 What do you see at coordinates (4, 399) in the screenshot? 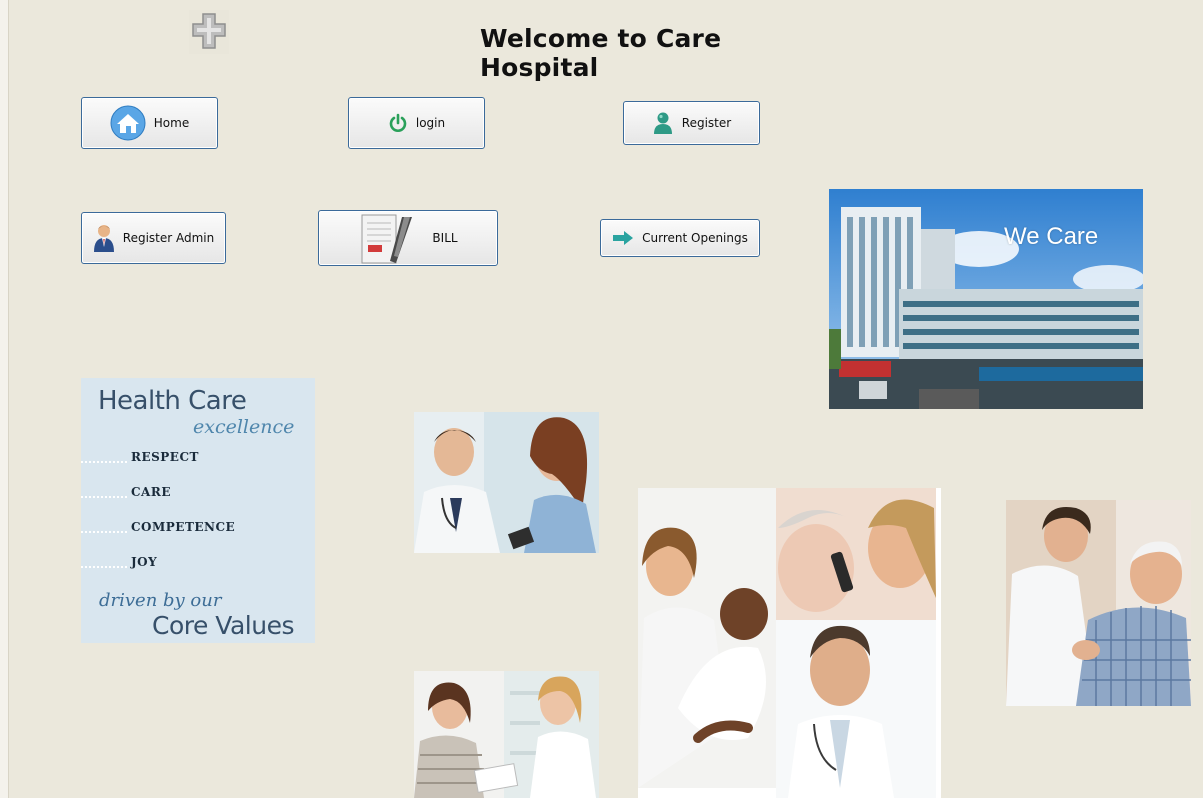
I see `window-left-edge` at bounding box center [4, 399].